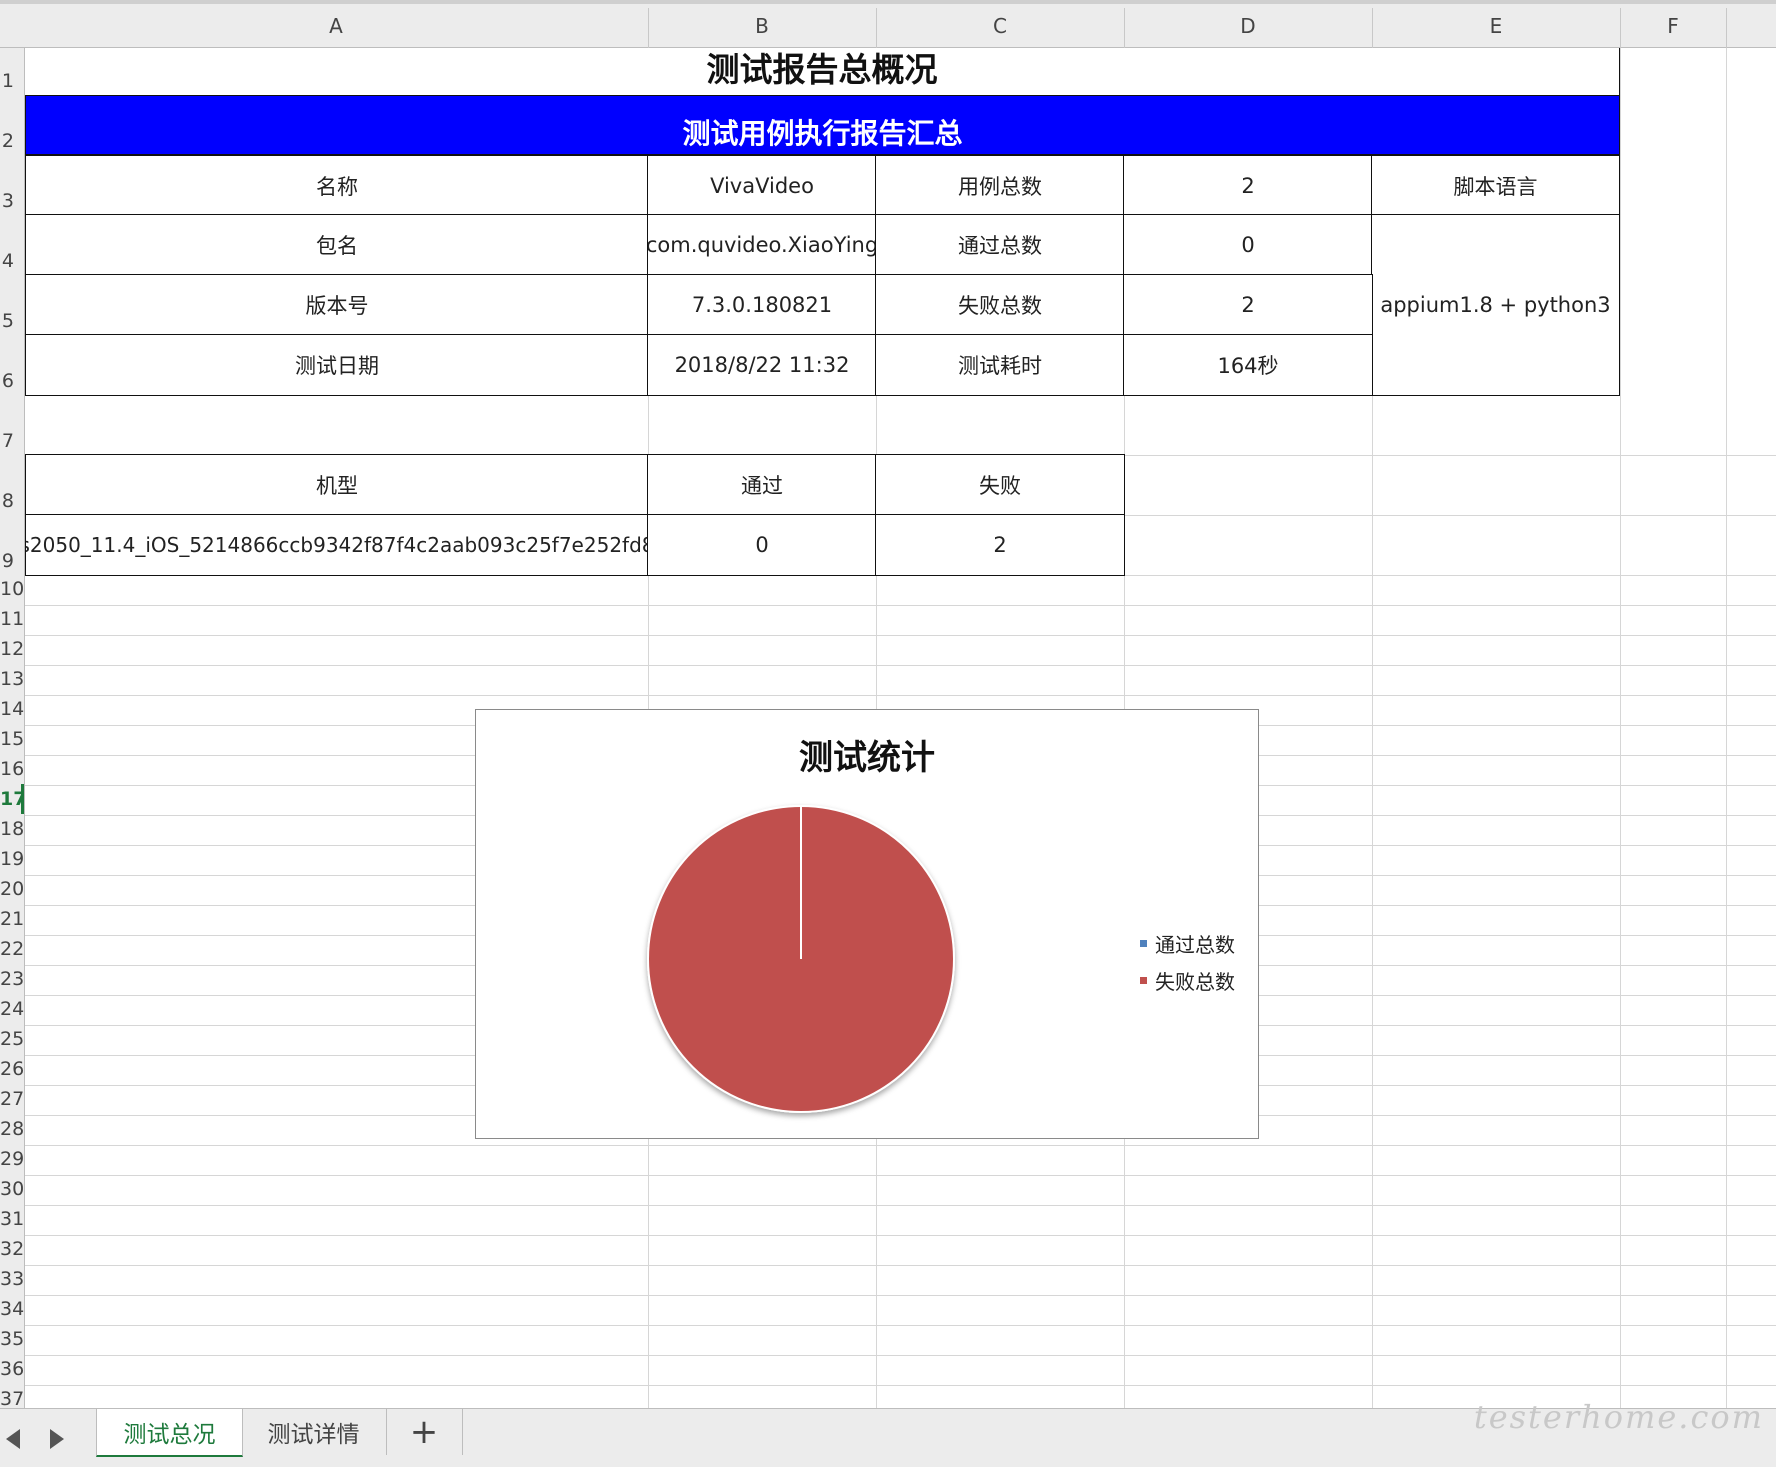 The width and height of the screenshot is (1776, 1467). I want to click on row-header: 1, so click(7, 81).